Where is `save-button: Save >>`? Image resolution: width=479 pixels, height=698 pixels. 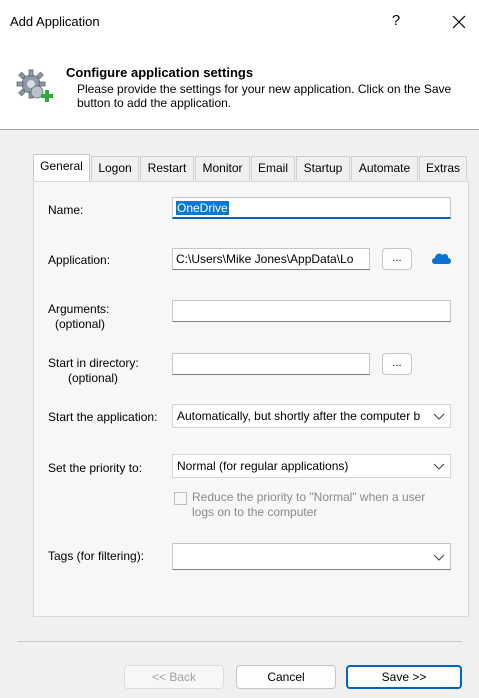 save-button: Save >> is located at coordinates (404, 677).